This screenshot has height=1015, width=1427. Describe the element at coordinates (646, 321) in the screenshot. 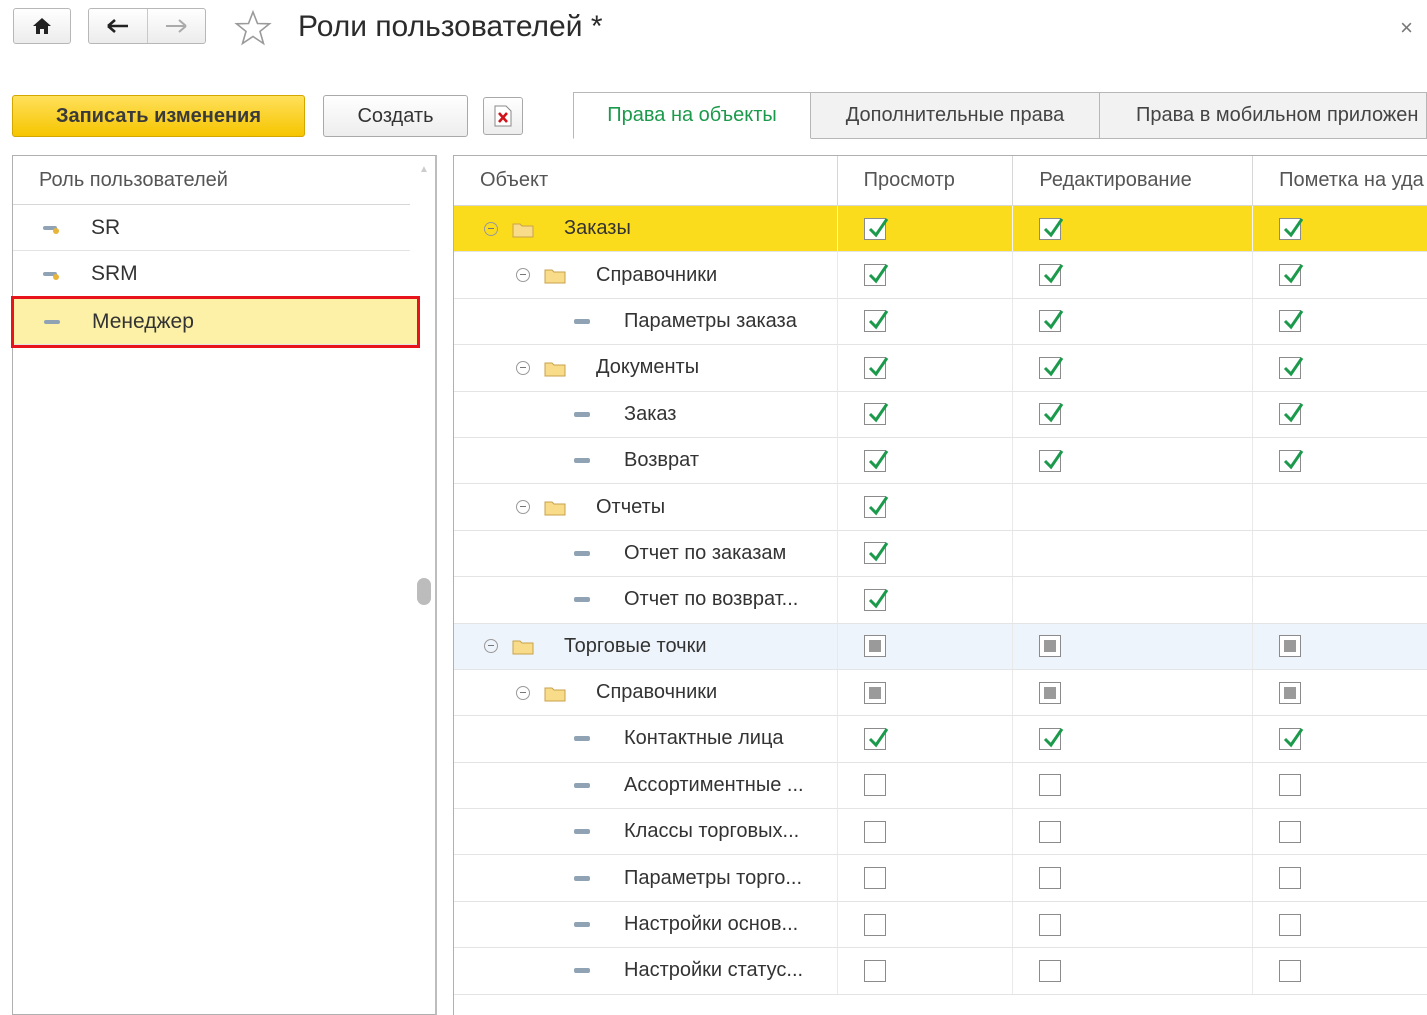

I see `object-cell: Параметры заказа` at that location.